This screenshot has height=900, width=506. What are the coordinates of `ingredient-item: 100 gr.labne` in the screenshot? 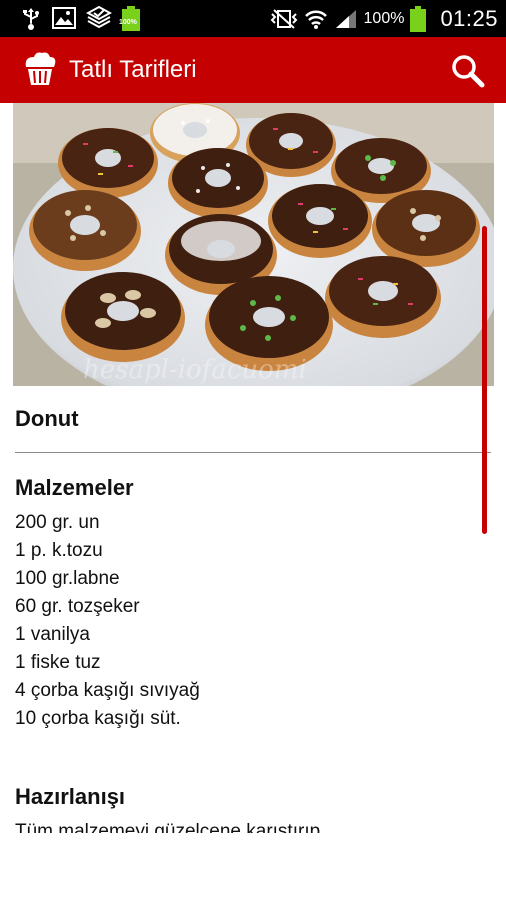 It's located at (67, 578).